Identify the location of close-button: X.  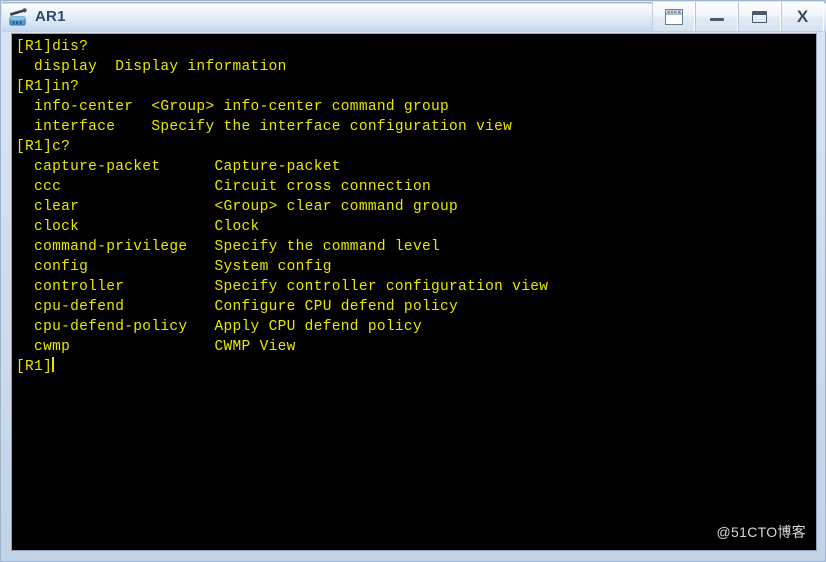
(802, 16).